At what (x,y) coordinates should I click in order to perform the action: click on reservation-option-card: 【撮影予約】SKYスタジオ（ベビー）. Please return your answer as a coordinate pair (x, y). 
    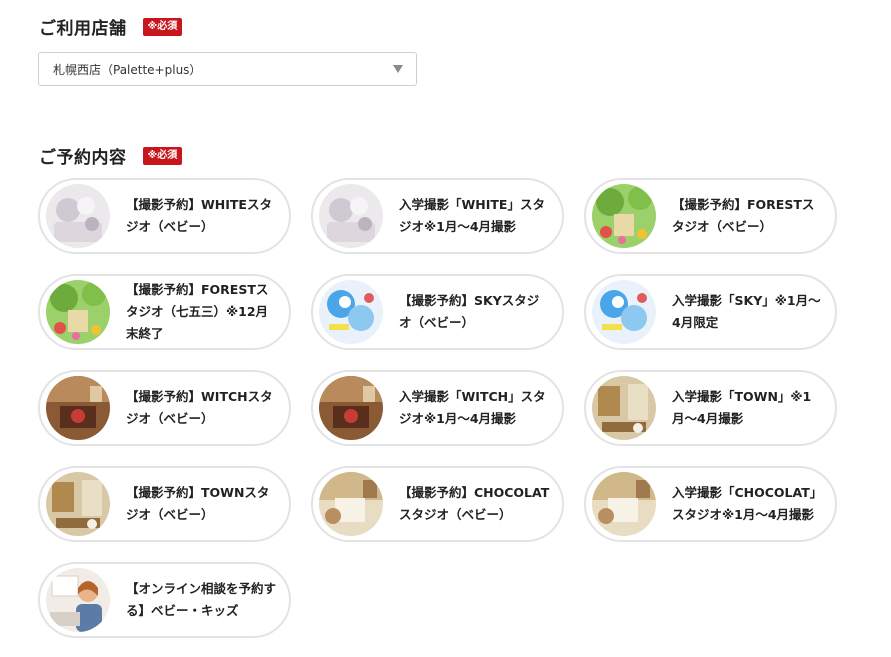
    Looking at the image, I should click on (437, 312).